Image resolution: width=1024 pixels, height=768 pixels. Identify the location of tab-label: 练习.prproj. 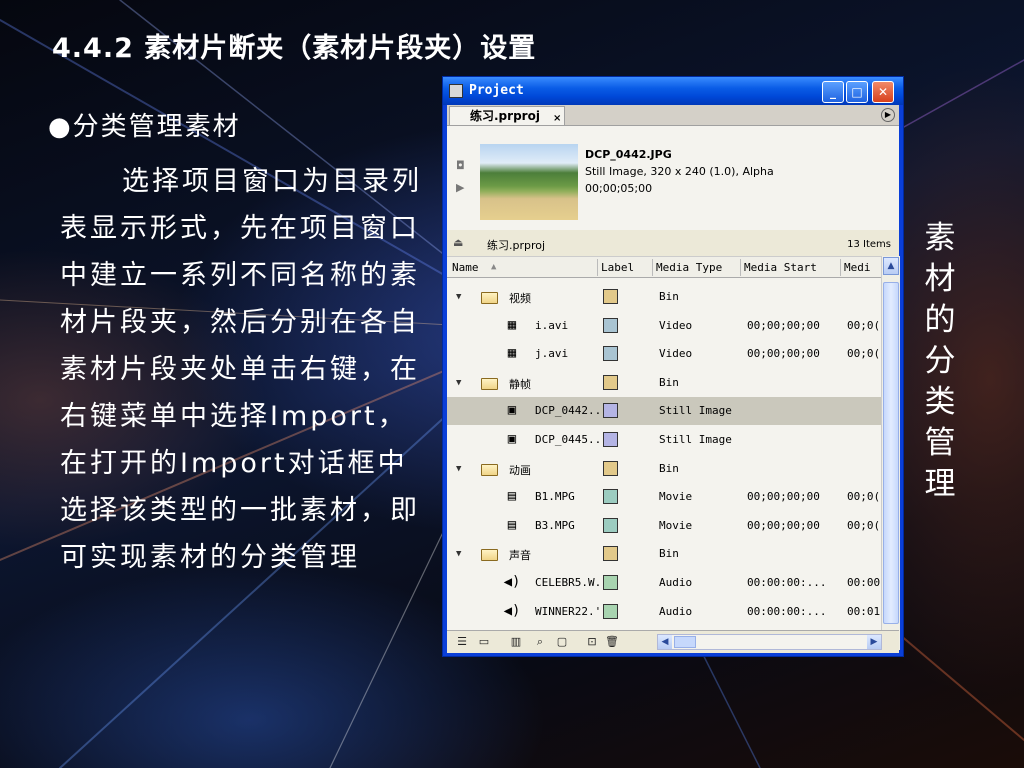
(505, 116).